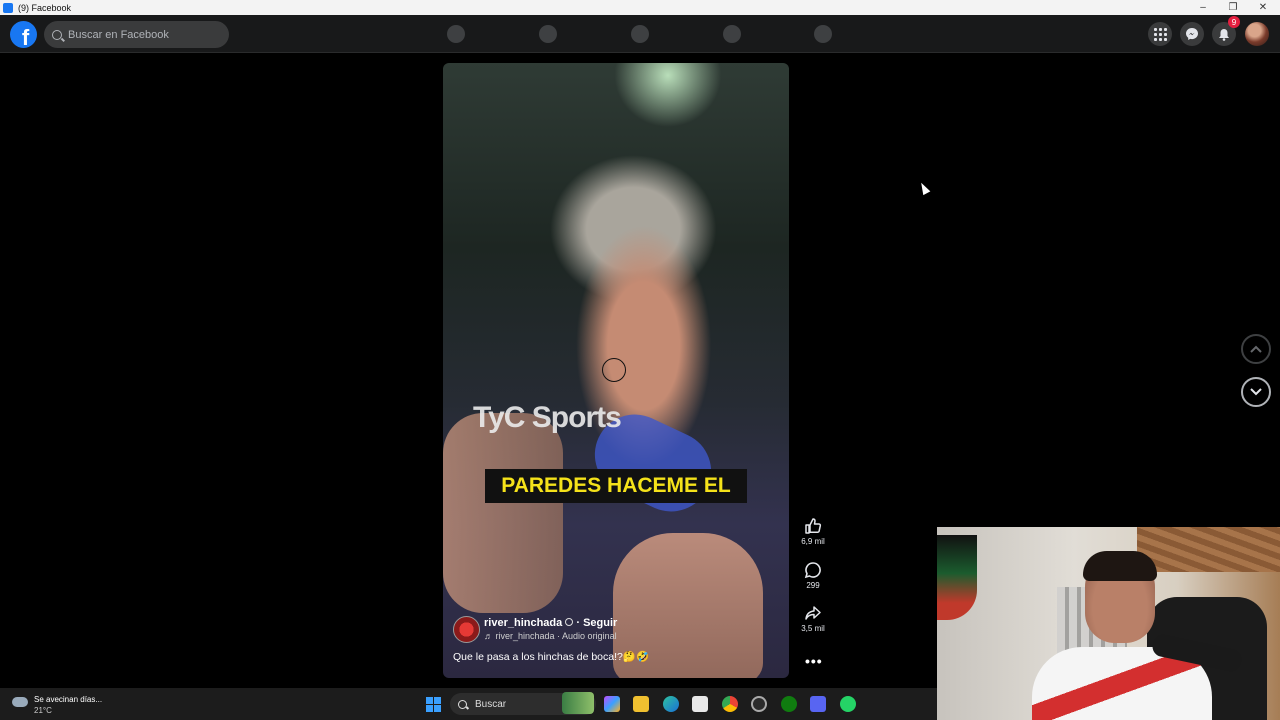  I want to click on facebook-logo-icon: f, so click(23, 34).